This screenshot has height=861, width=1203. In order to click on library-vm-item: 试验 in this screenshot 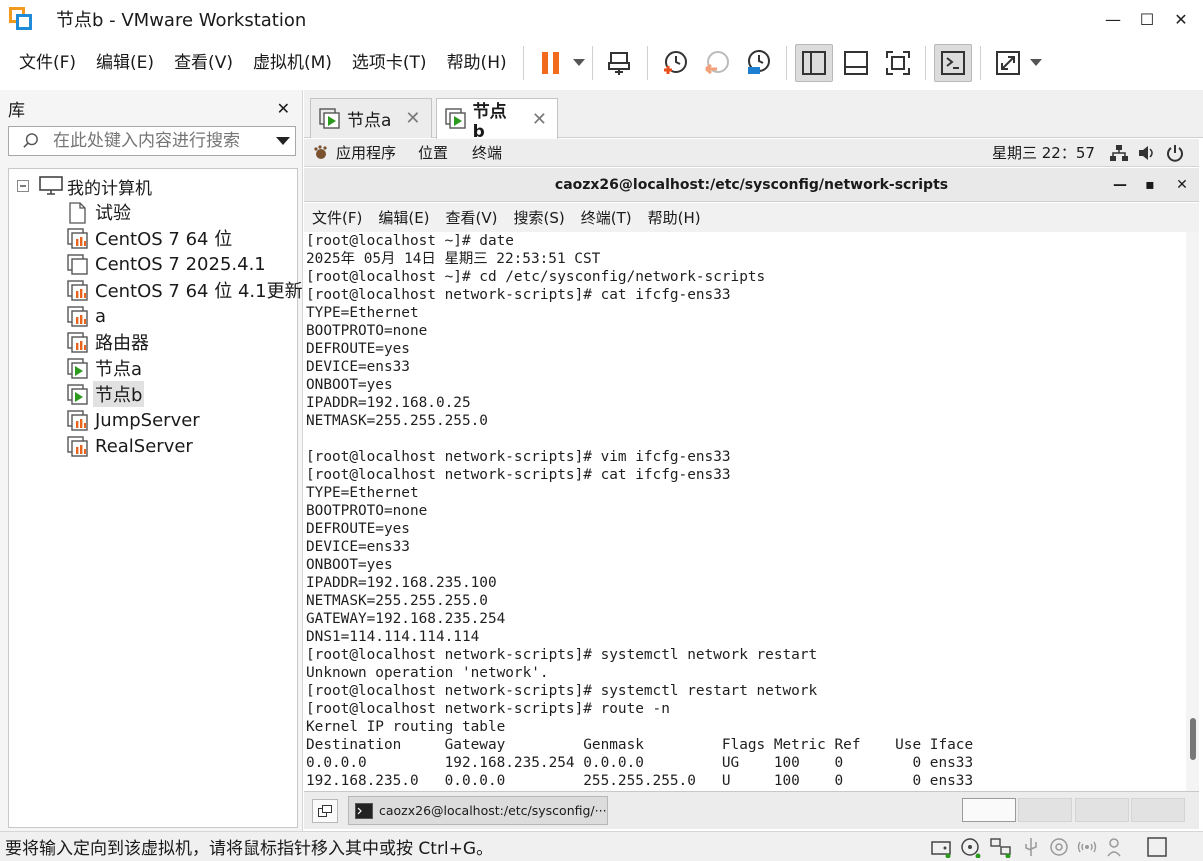, I will do `click(100, 212)`.